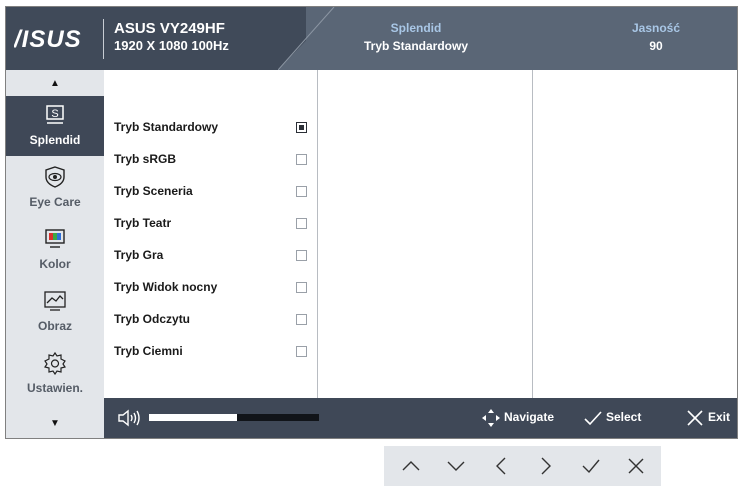 This screenshot has height=486, width=742. What do you see at coordinates (48, 39) in the screenshot?
I see `svg-text: /ISUS` at bounding box center [48, 39].